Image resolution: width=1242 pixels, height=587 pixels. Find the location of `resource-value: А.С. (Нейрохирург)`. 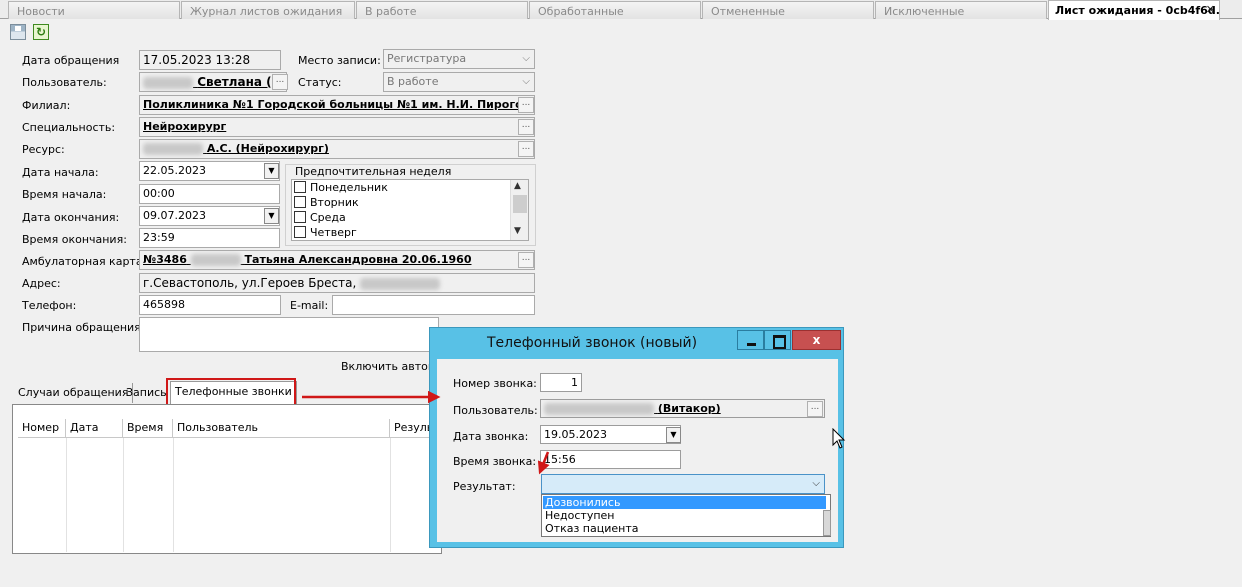

resource-value: А.С. (Нейрохирург) is located at coordinates (267, 148).